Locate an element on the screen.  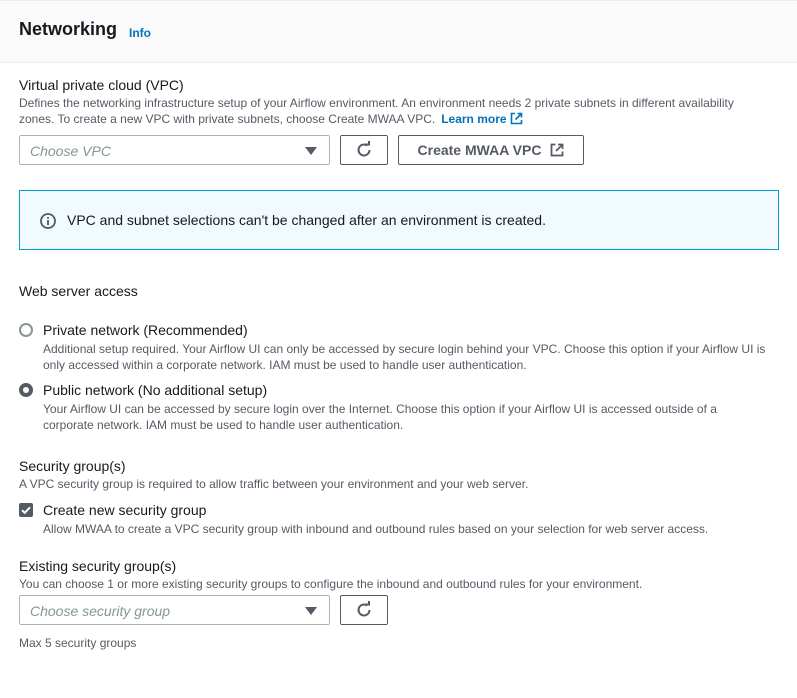
radio-public-network is located at coordinates (26, 390).